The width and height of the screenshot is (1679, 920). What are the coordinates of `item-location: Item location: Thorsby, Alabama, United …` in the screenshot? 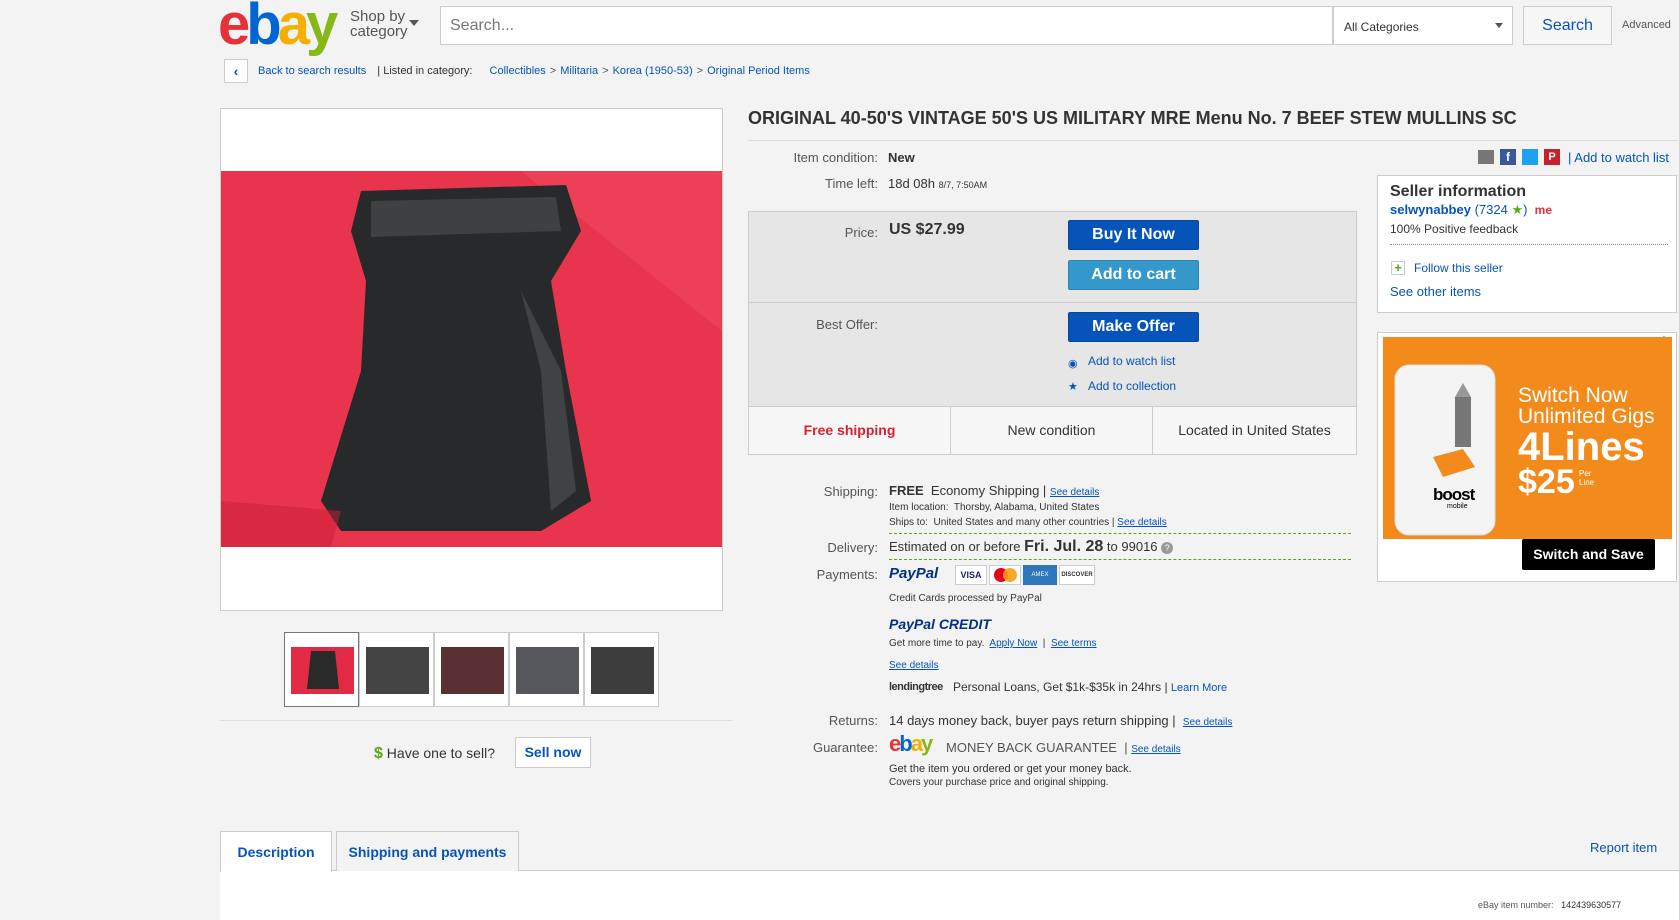 It's located at (994, 507).